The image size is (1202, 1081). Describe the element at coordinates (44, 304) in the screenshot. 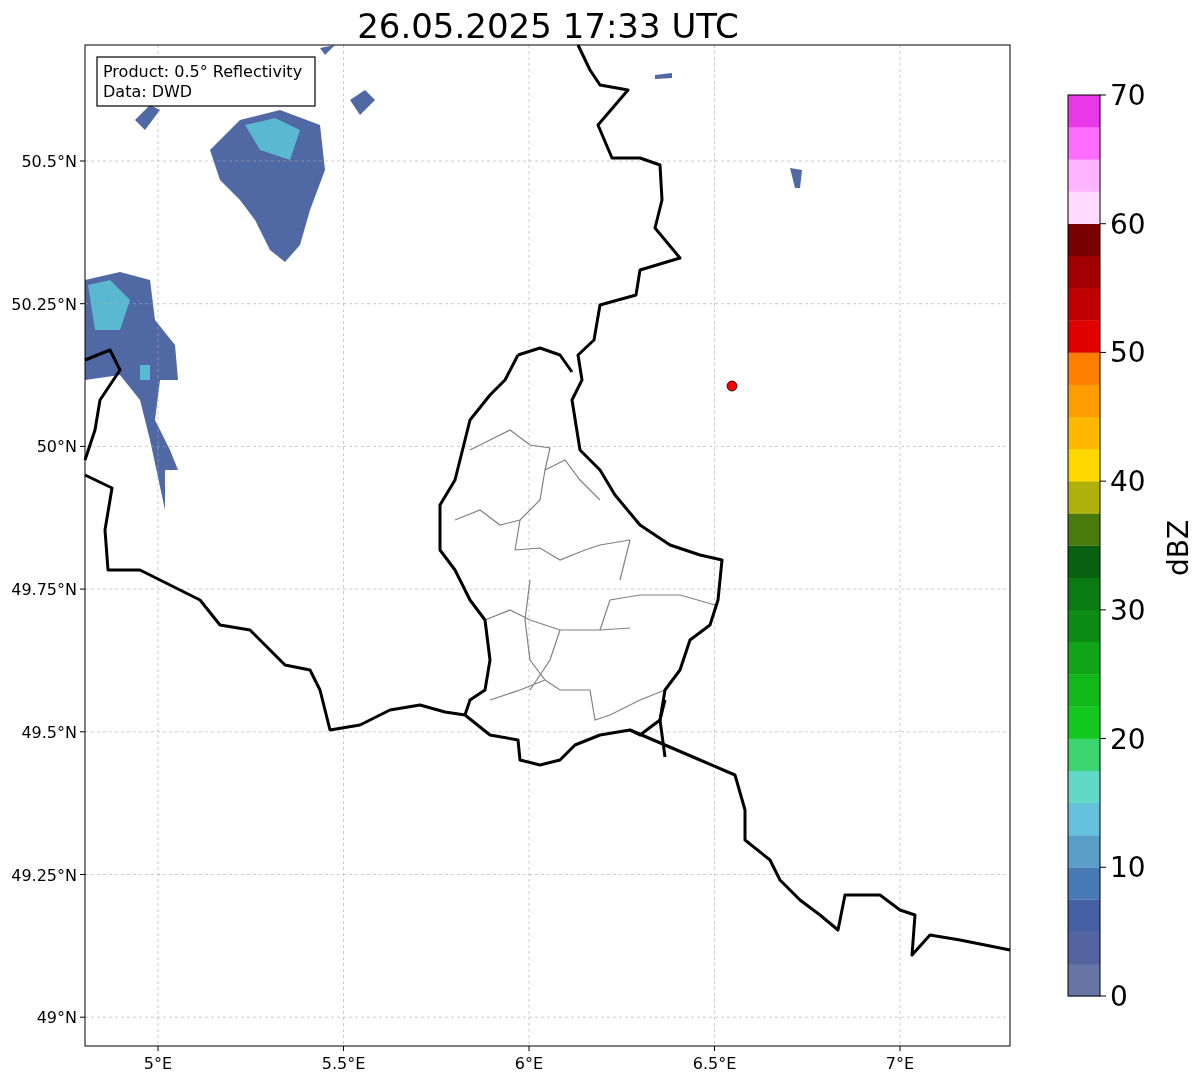

I see `latitude-label: 50.25°N` at that location.